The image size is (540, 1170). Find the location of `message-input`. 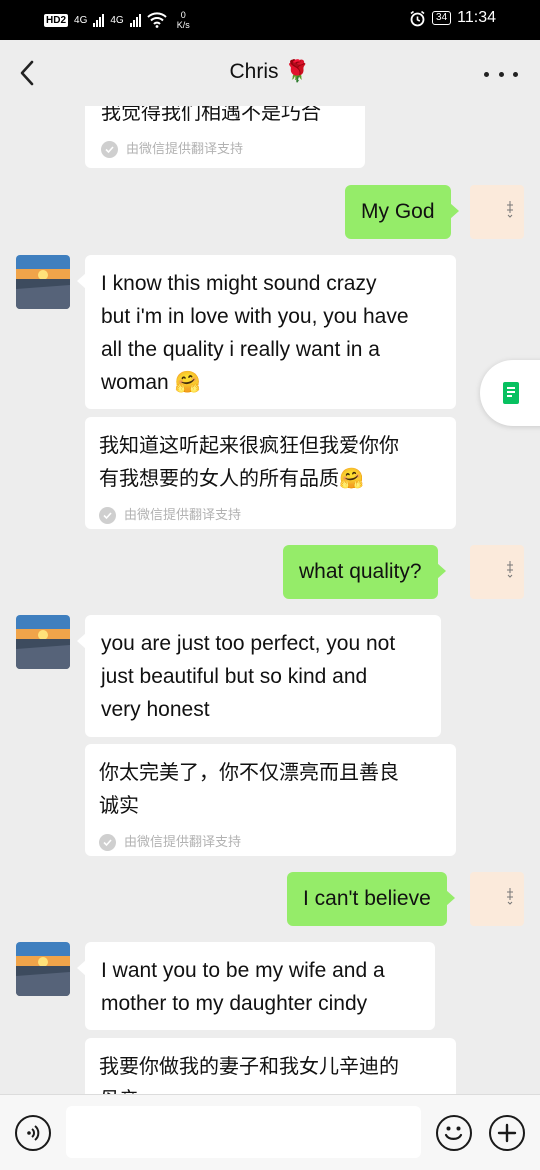

message-input is located at coordinates (243, 1132).